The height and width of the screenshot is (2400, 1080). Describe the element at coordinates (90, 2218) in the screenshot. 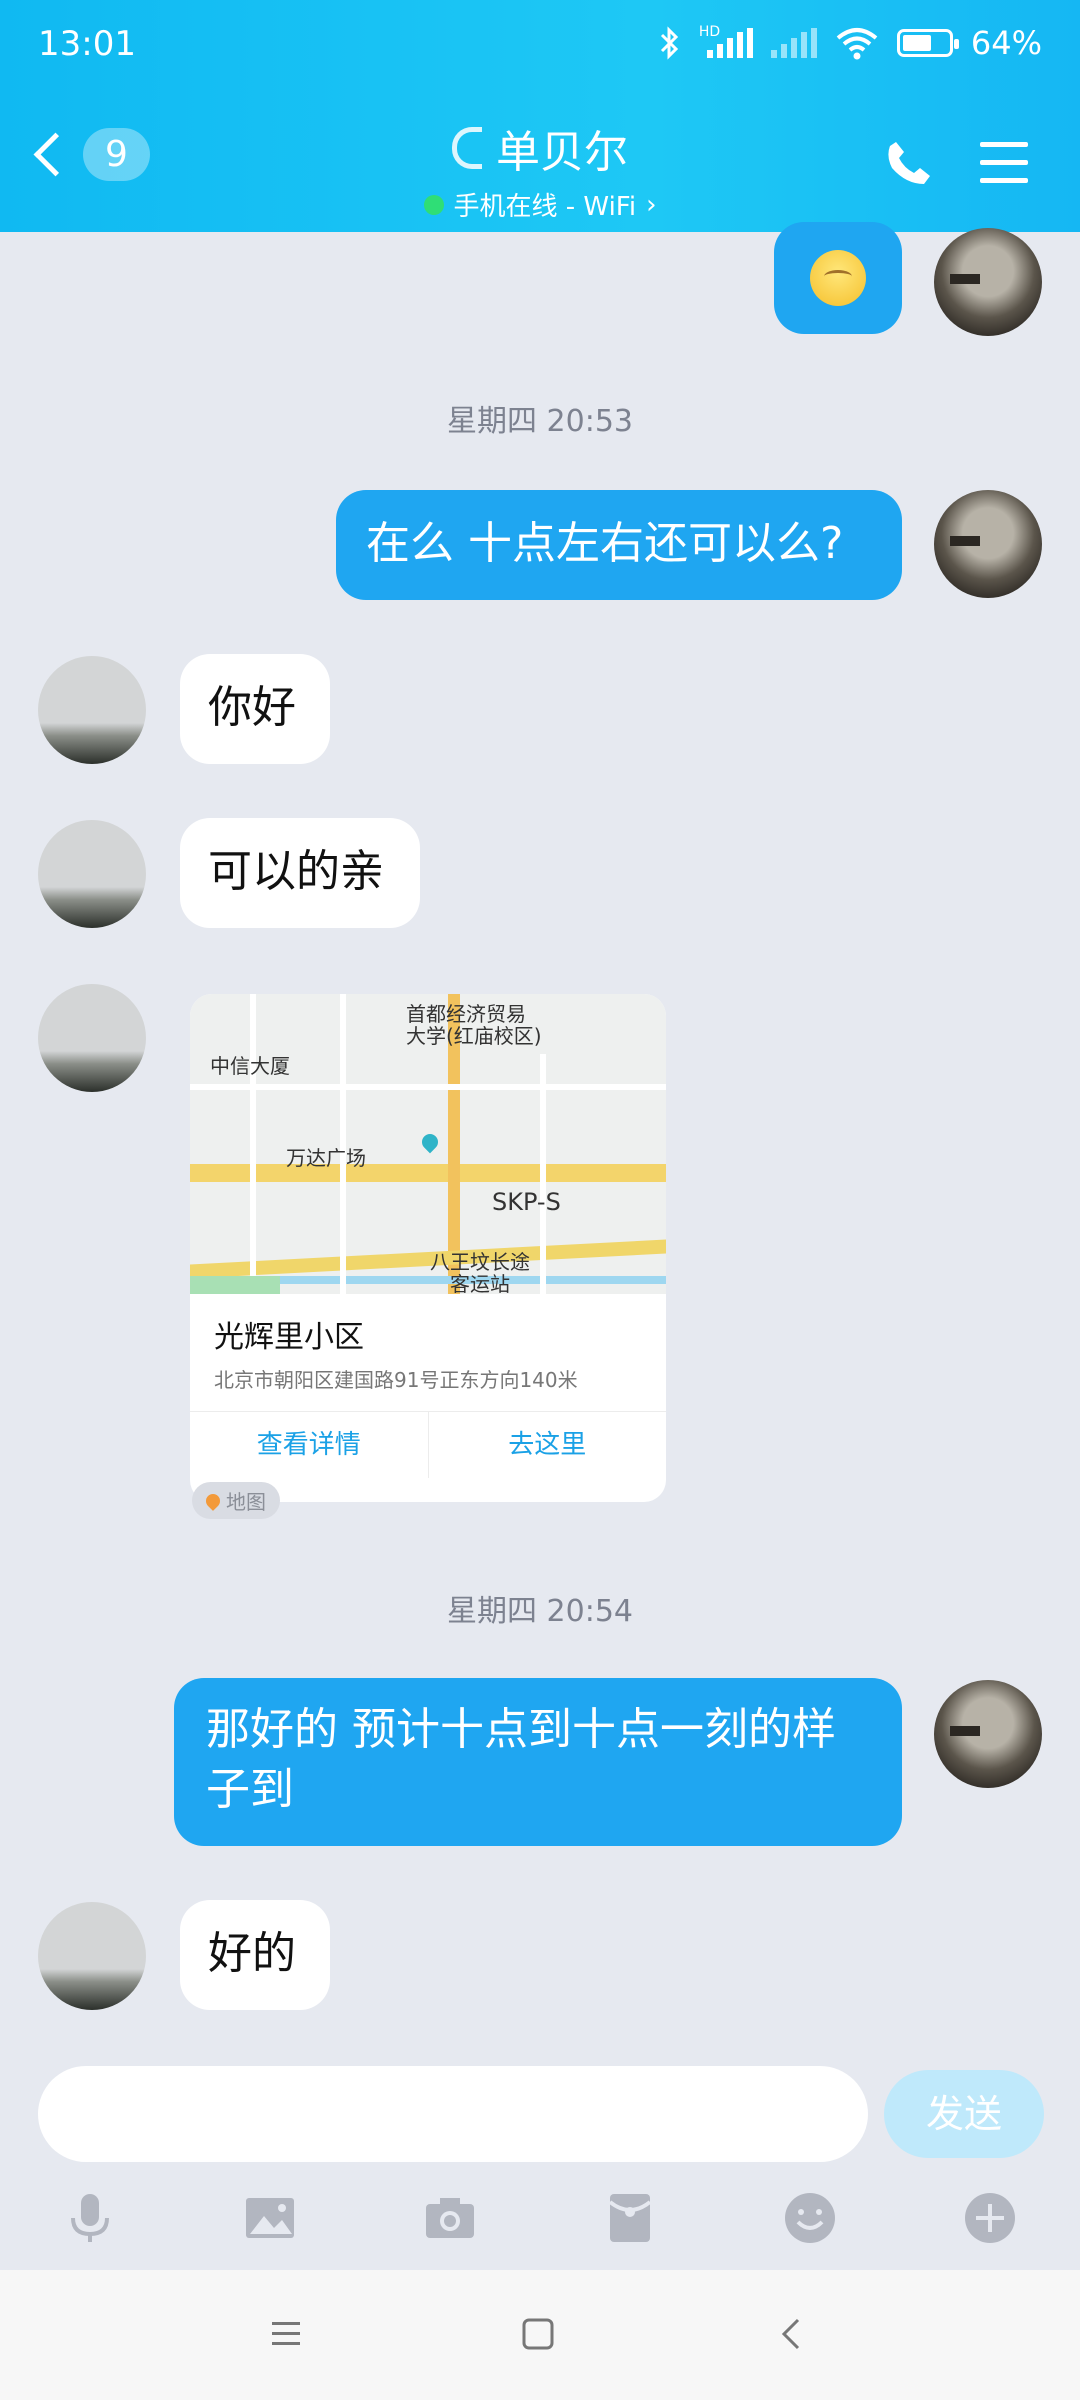

I see `voice-icon` at that location.